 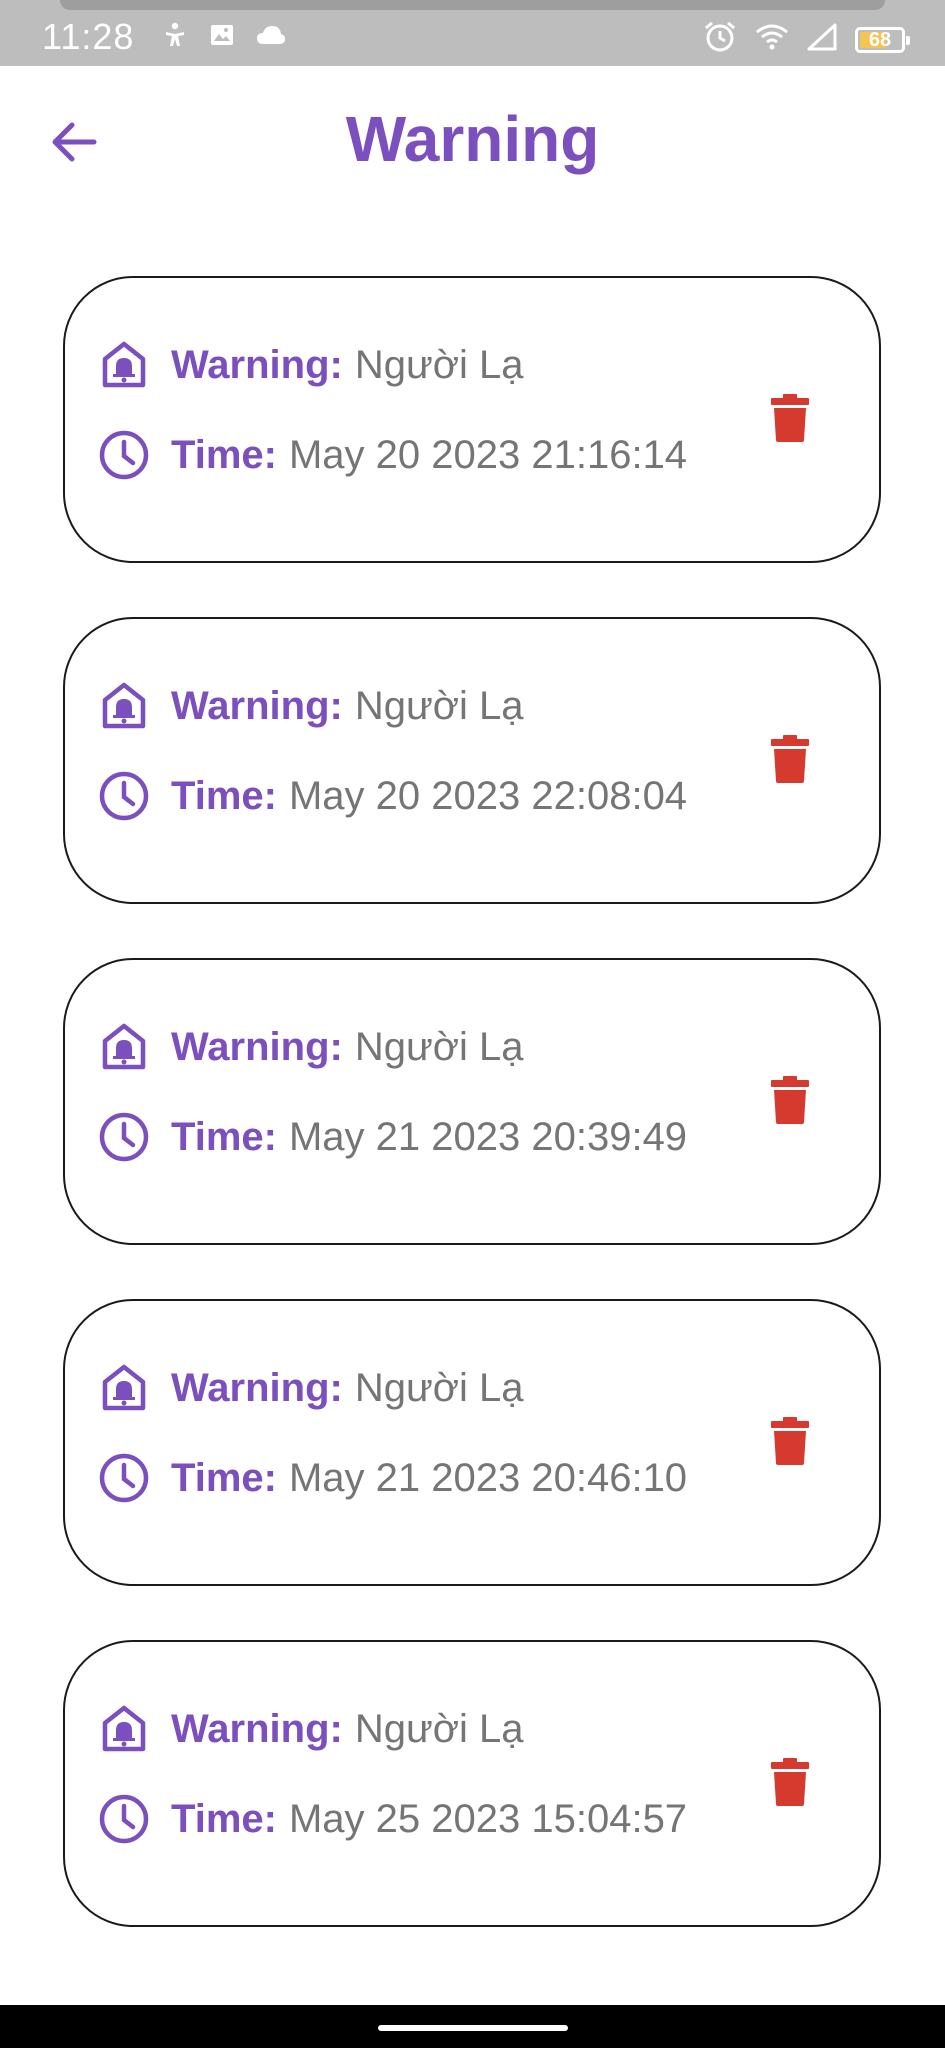 I want to click on time-row: Time: May 20 2023 22:08:04, so click(x=392, y=796).